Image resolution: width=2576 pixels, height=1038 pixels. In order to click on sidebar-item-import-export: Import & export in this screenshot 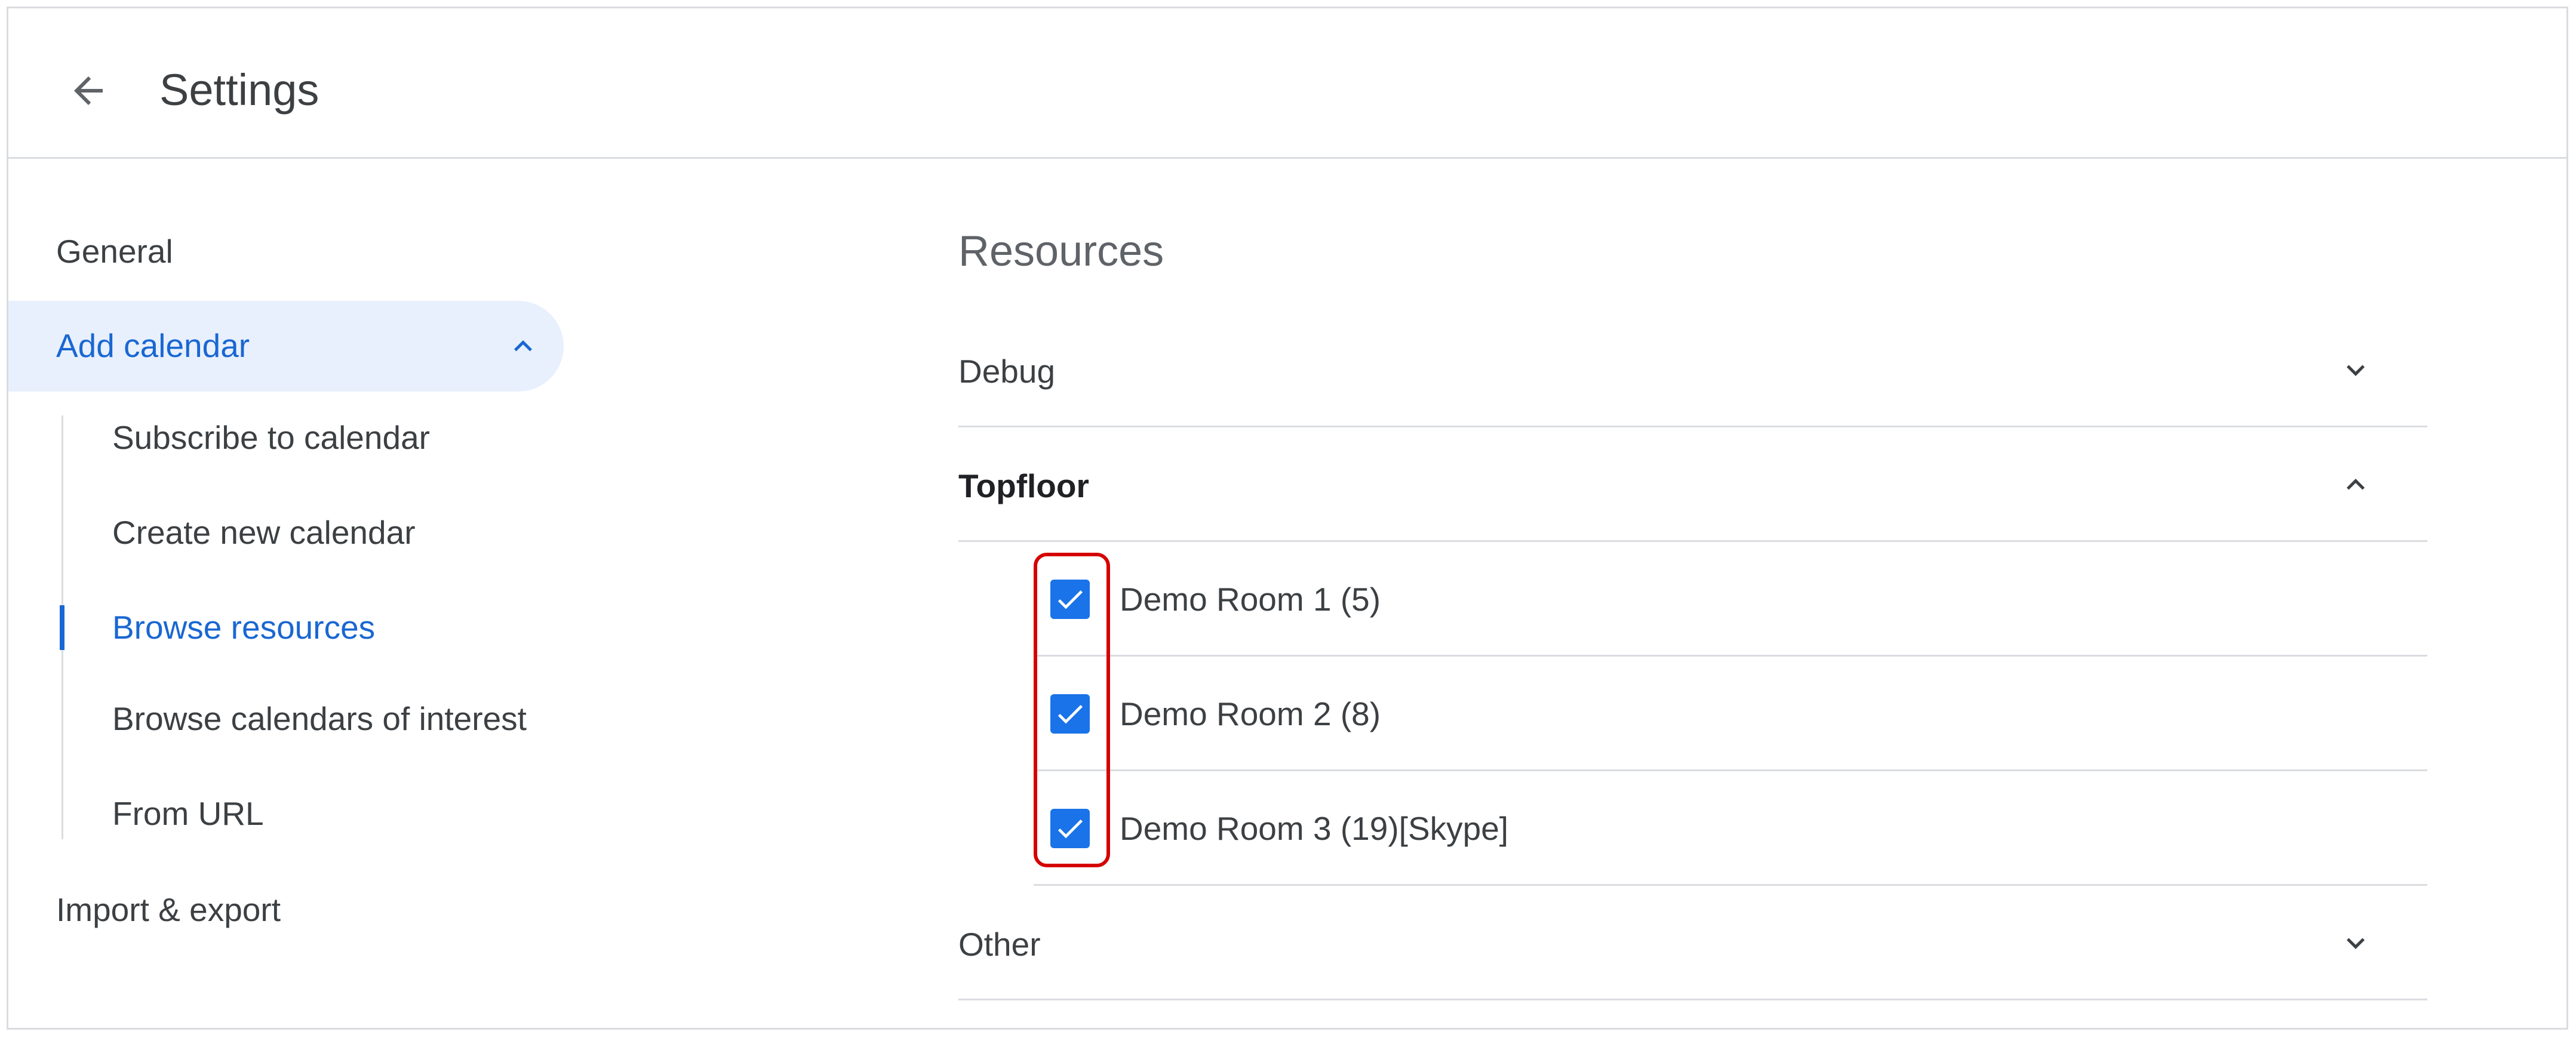, I will do `click(169, 910)`.